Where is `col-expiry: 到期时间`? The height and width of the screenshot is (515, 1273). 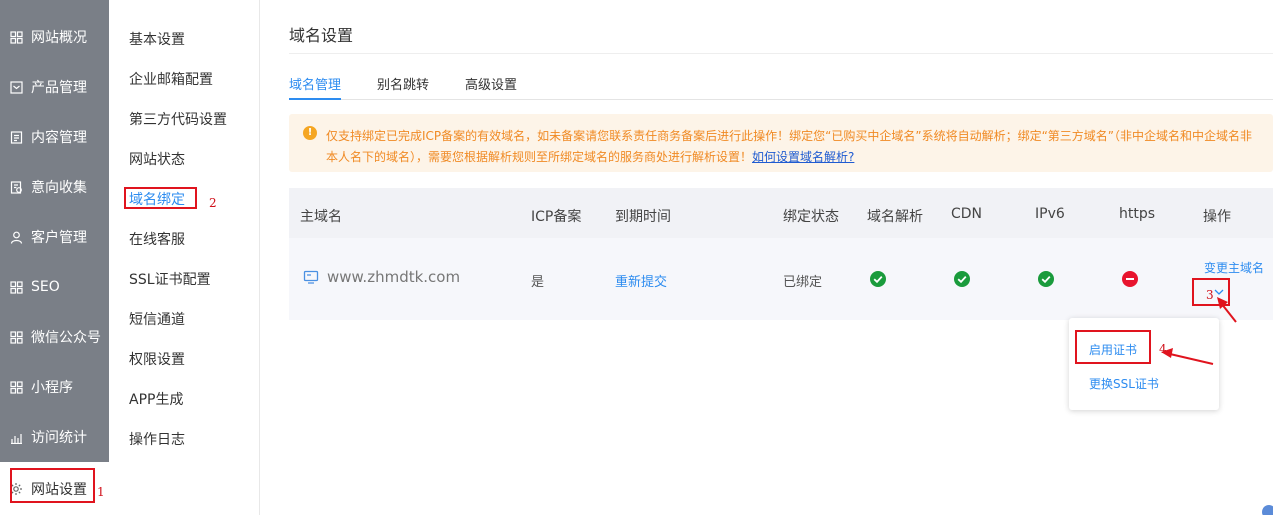 col-expiry: 到期时间 is located at coordinates (643, 217).